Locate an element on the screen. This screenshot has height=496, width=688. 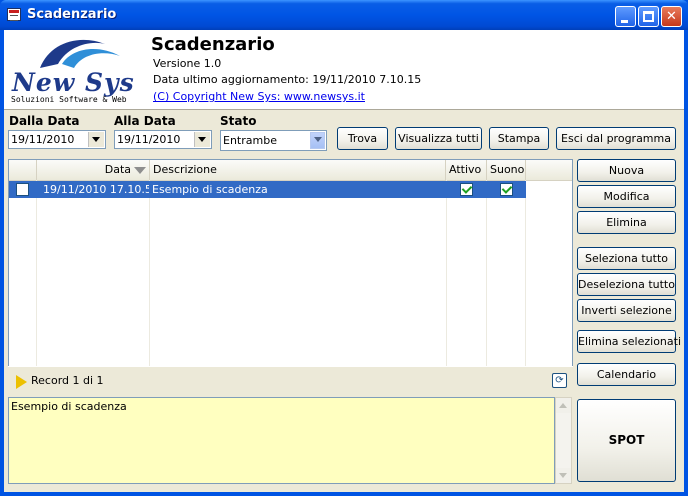
col-select is located at coordinates (23, 170).